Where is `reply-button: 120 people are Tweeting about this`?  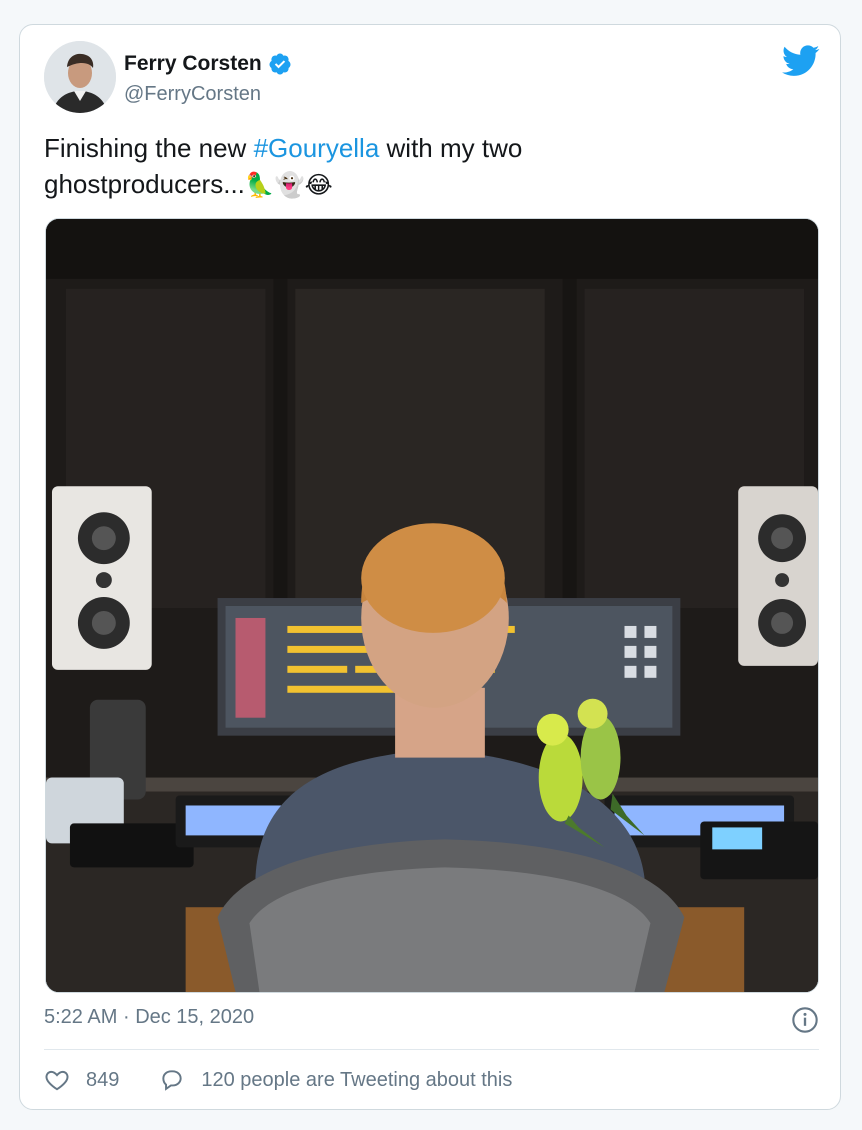 reply-button: 120 people are Tweeting about this is located at coordinates (335, 1080).